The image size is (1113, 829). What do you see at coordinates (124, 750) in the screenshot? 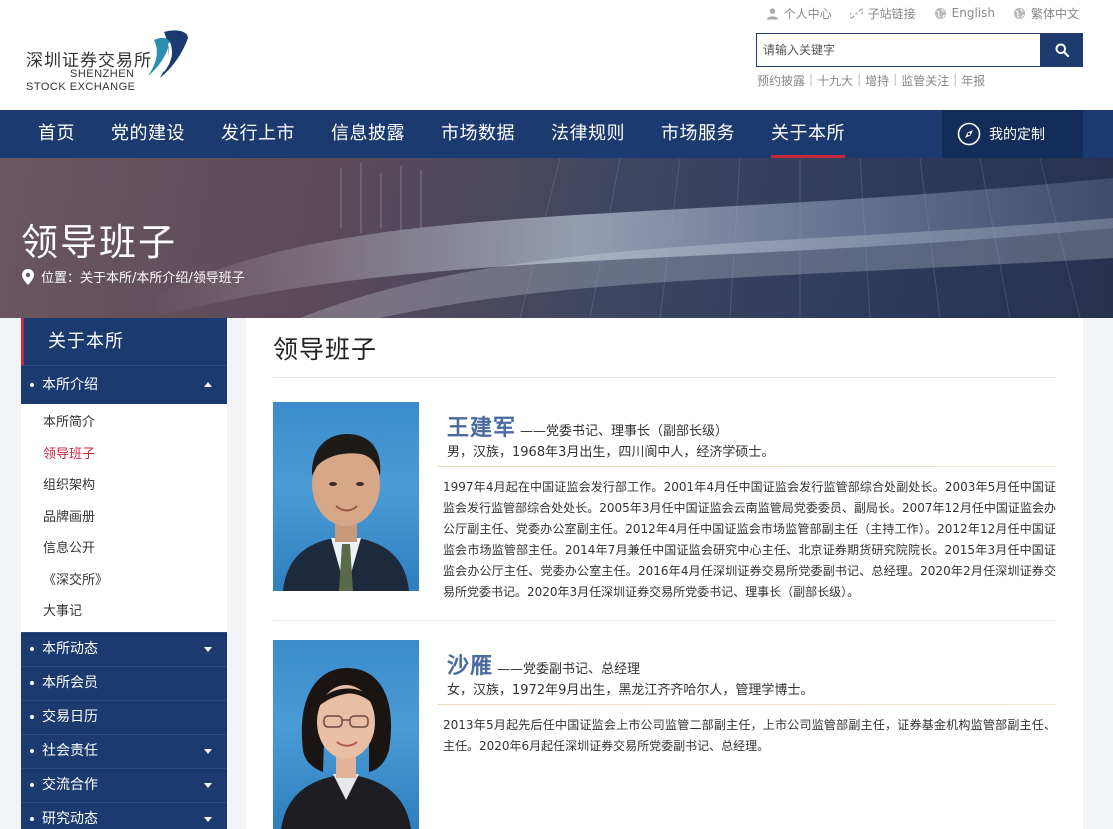
I see `sidebar-section-social-responsibility: 社会责任` at bounding box center [124, 750].